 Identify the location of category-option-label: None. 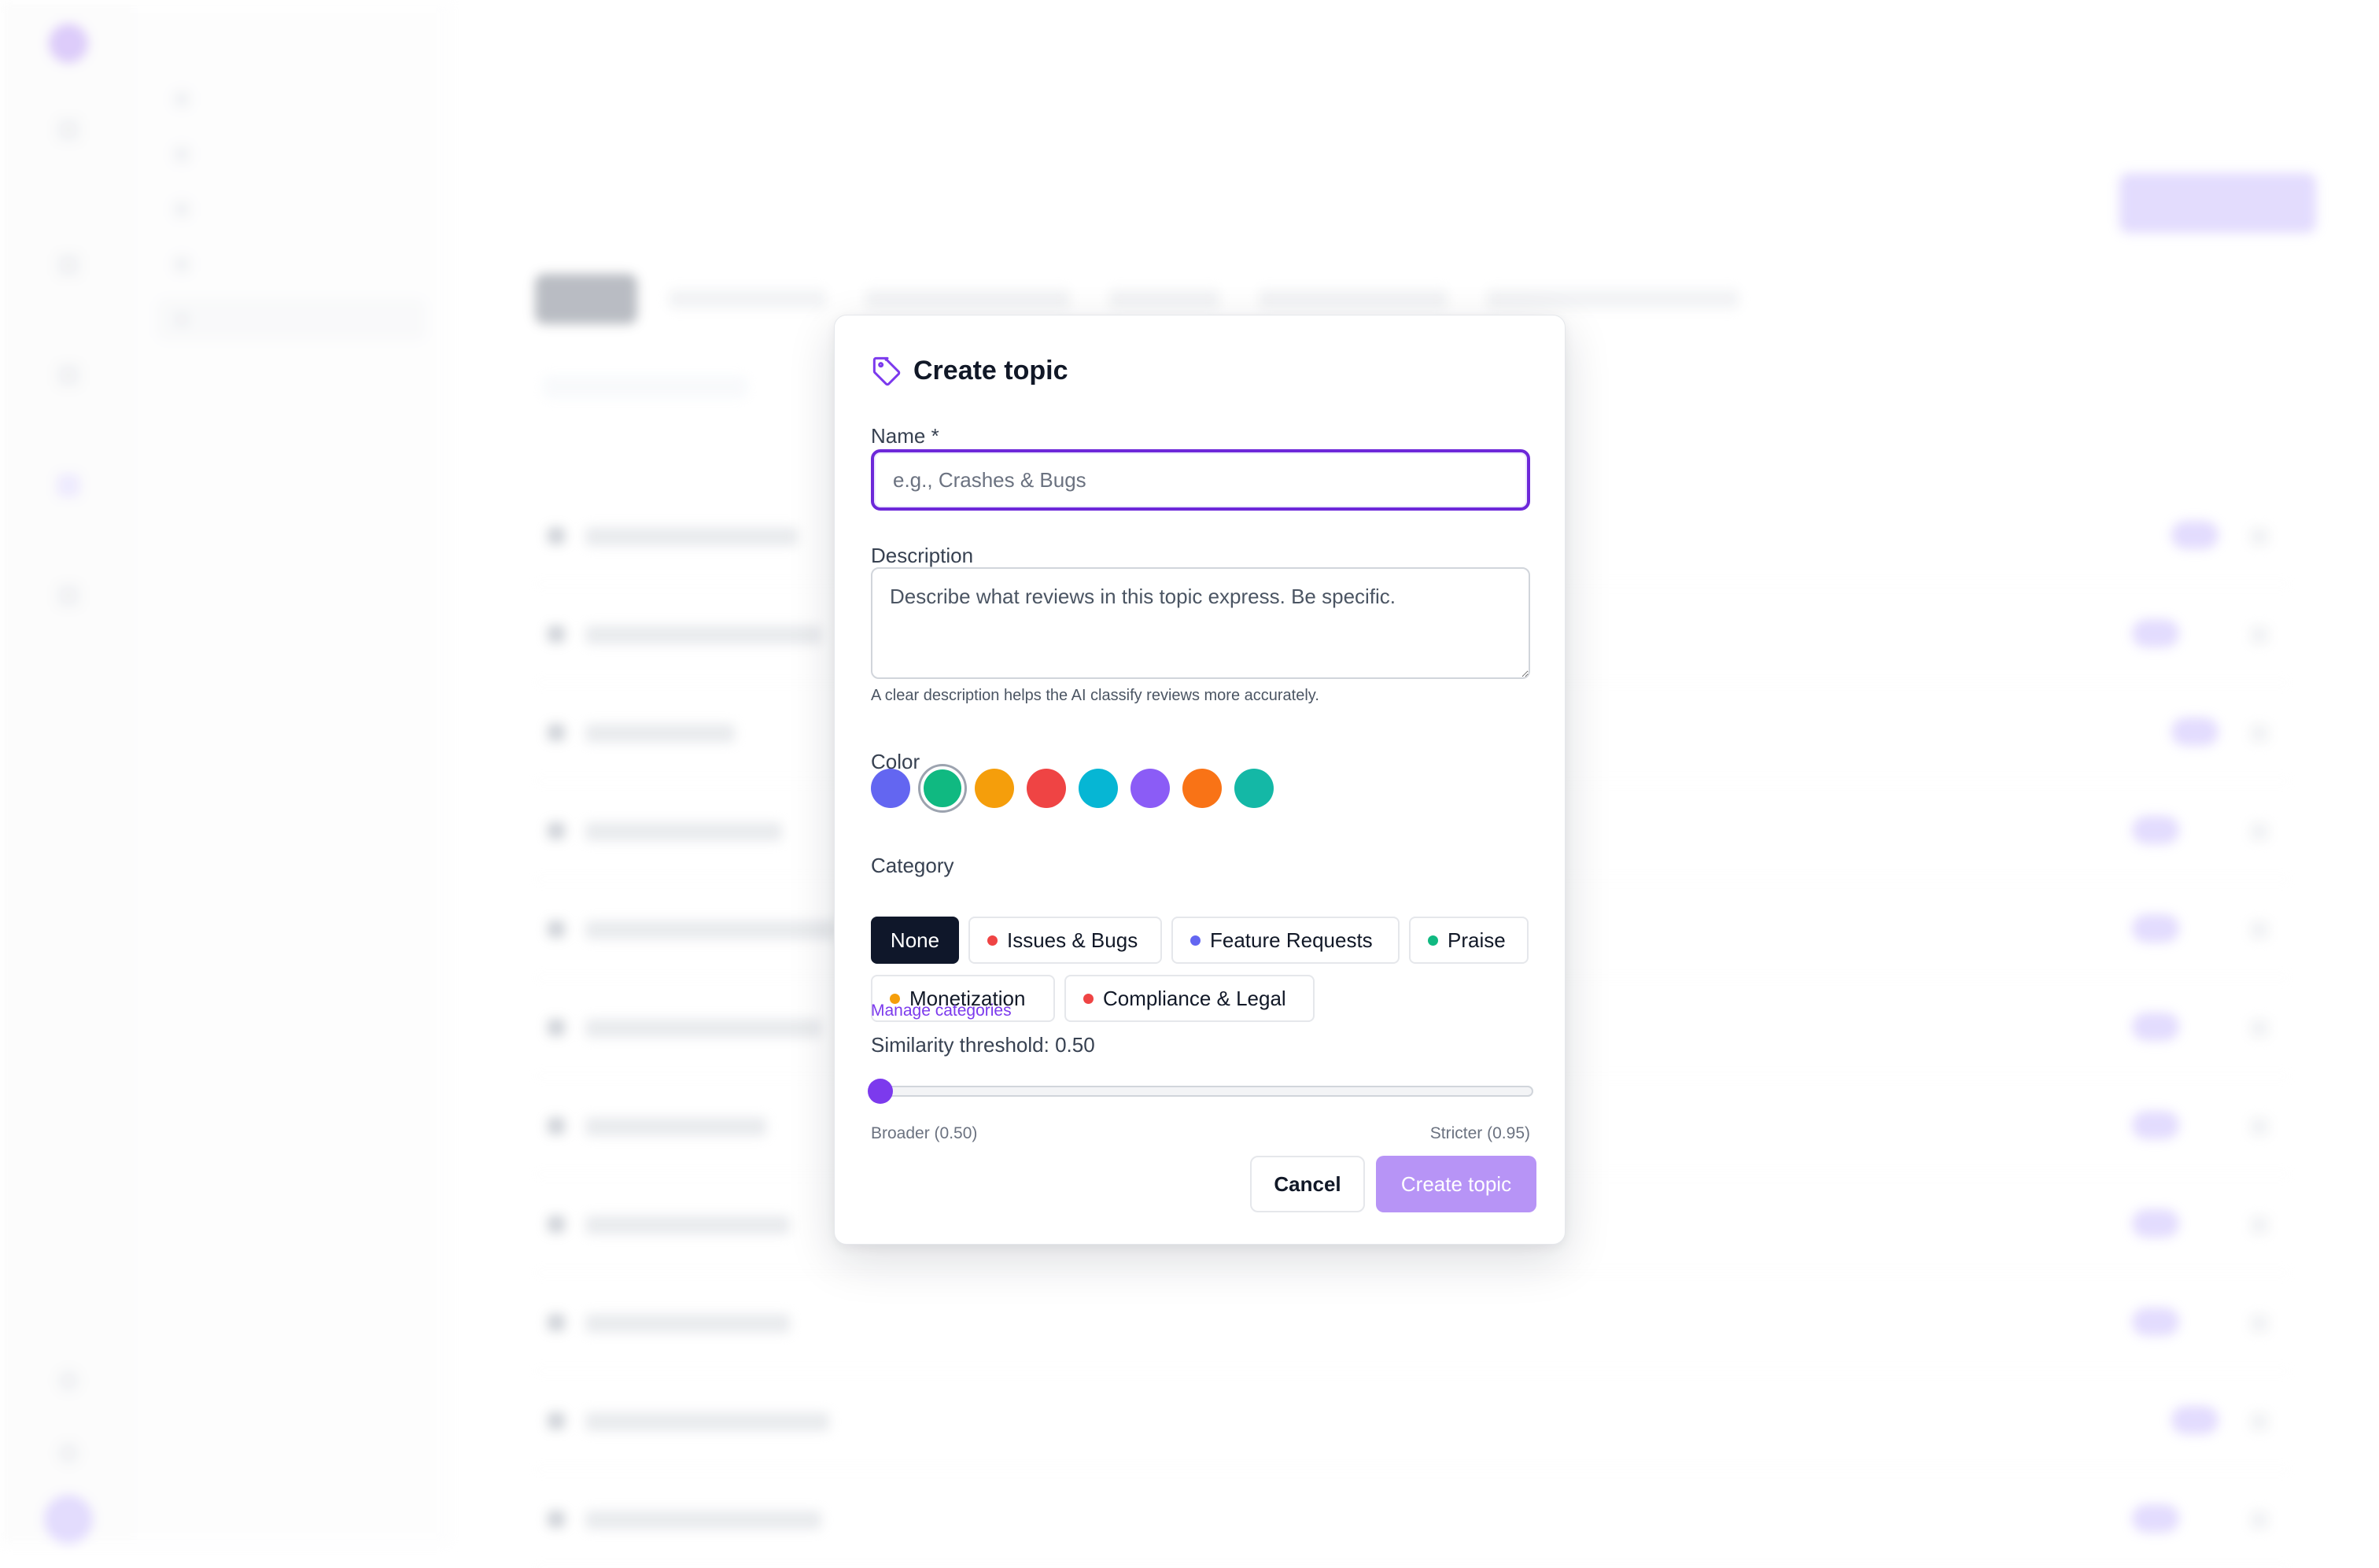
(915, 940).